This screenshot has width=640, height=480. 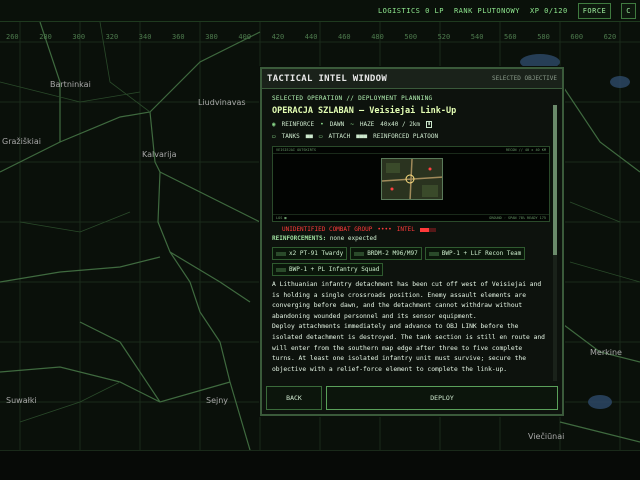 What do you see at coordinates (444, 37) in the screenshot?
I see `map-scale-tick: 520` at bounding box center [444, 37].